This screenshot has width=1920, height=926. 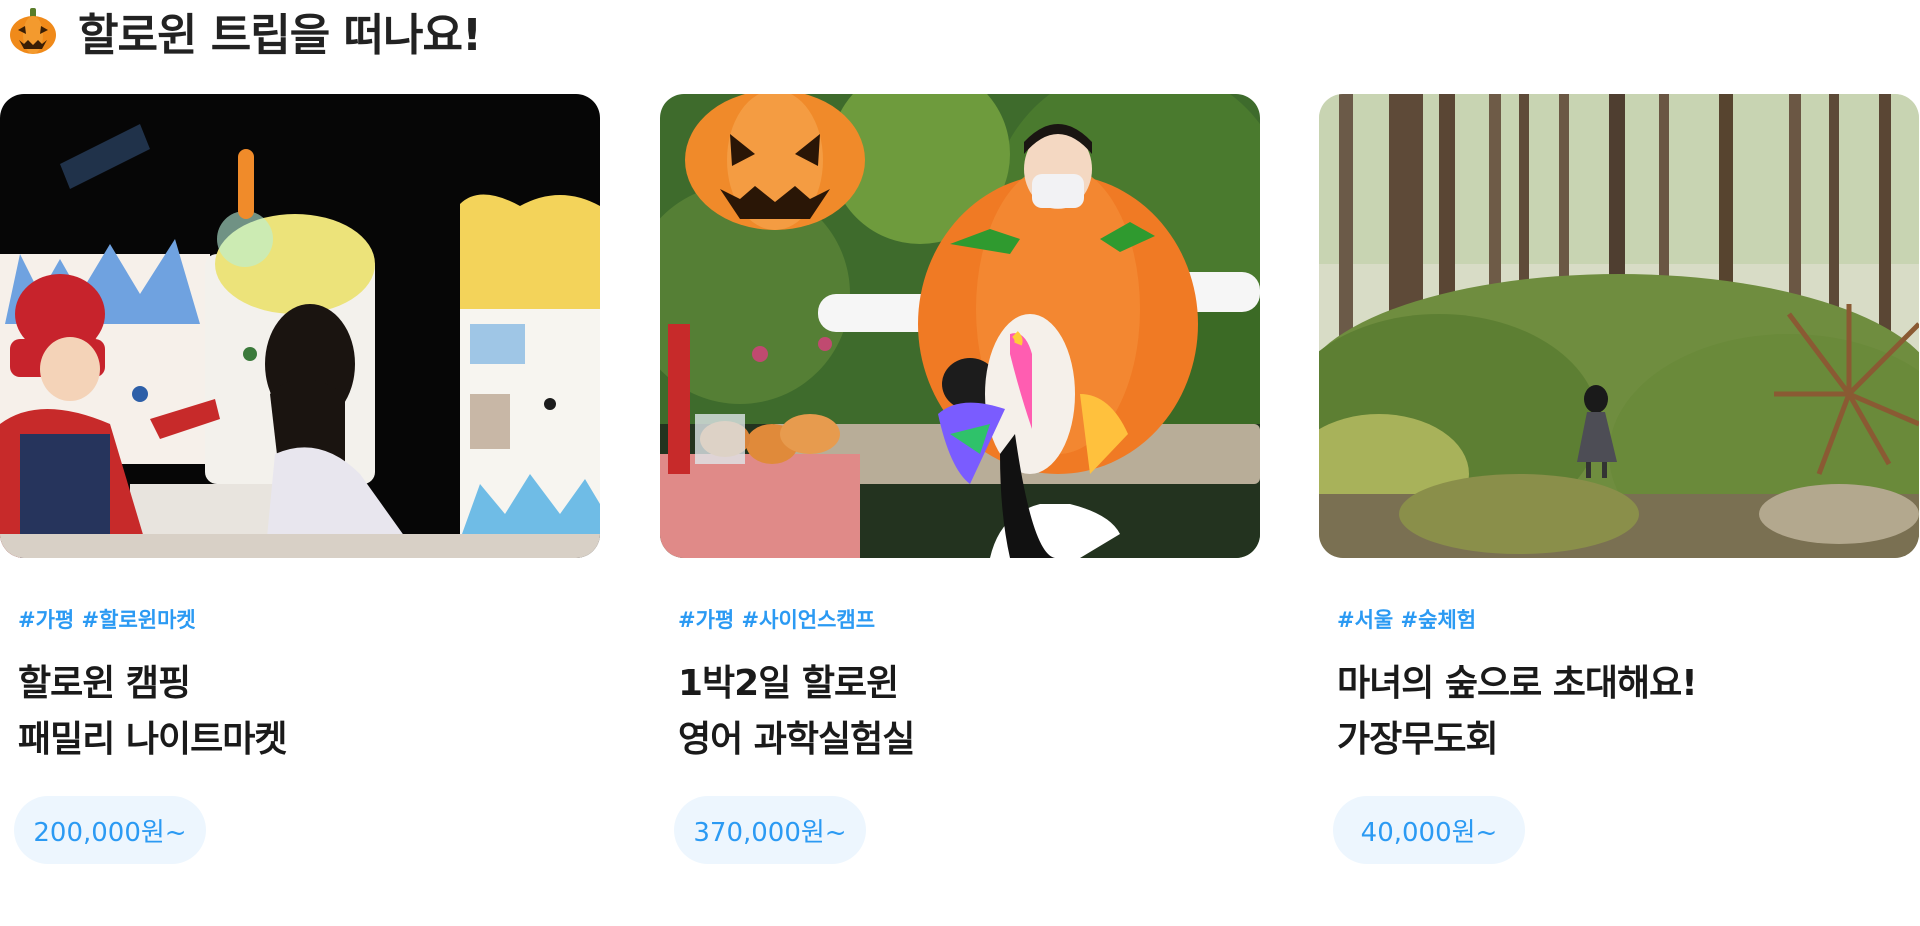 What do you see at coordinates (104, 683) in the screenshot?
I see `card-title-line: 할로윈 캠핑` at bounding box center [104, 683].